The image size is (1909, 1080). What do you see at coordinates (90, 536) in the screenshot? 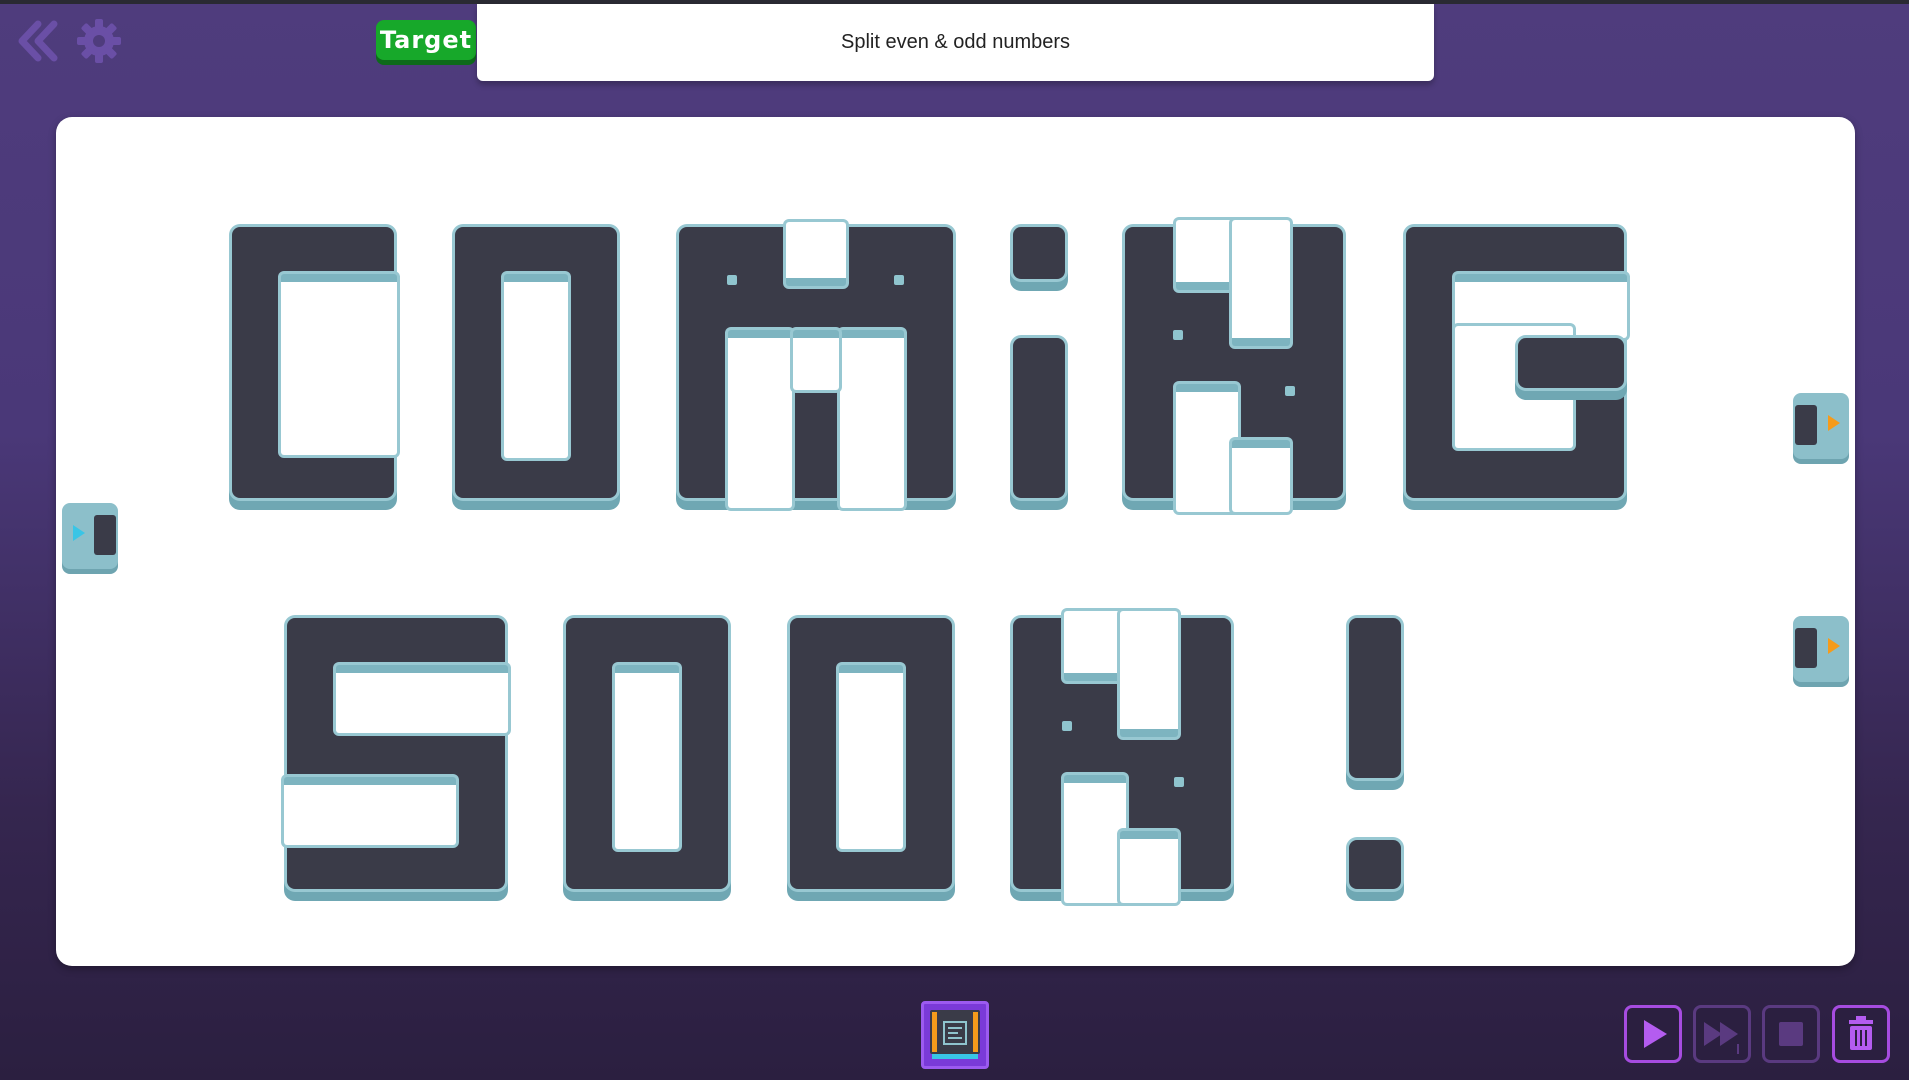
I see `input-port` at bounding box center [90, 536].